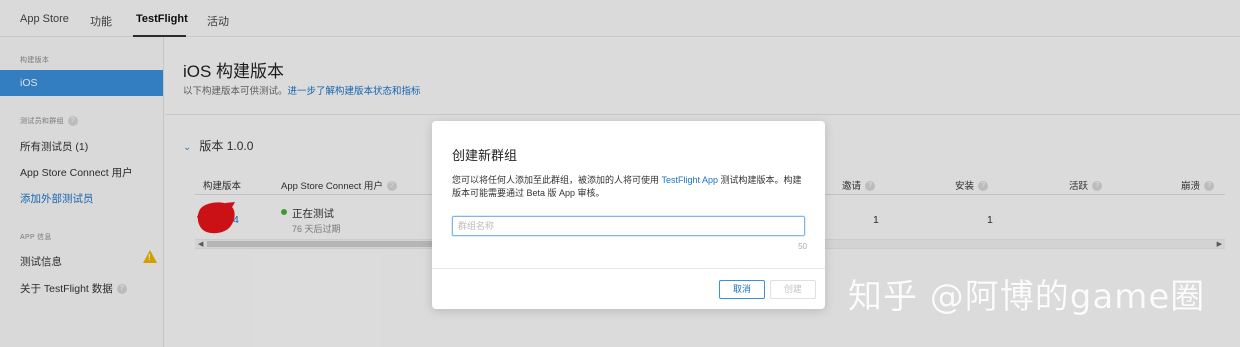  What do you see at coordinates (557, 180) in the screenshot?
I see `dialog-description-part1: 您可以将任何人添加至此群组，被添加的人将可使用` at bounding box center [557, 180].